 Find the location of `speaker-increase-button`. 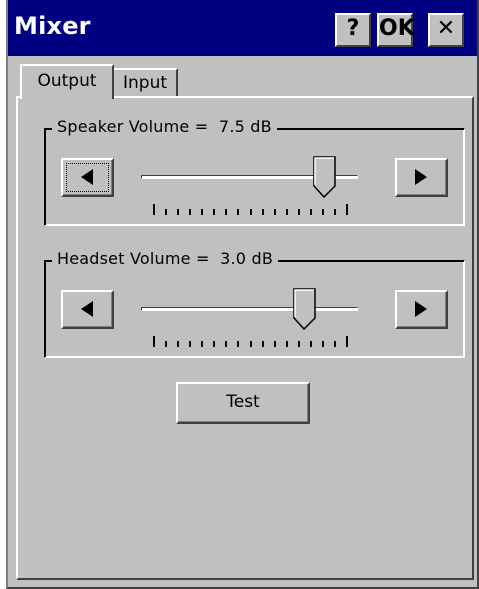

speaker-increase-button is located at coordinates (421, 177).